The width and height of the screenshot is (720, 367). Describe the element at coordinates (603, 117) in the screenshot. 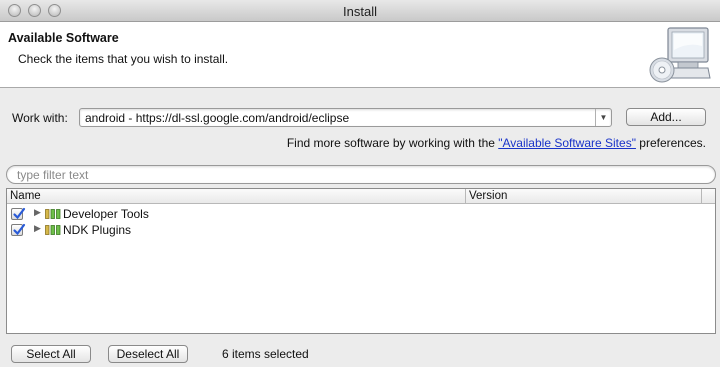

I see `chevron-down-icon: ▼` at that location.